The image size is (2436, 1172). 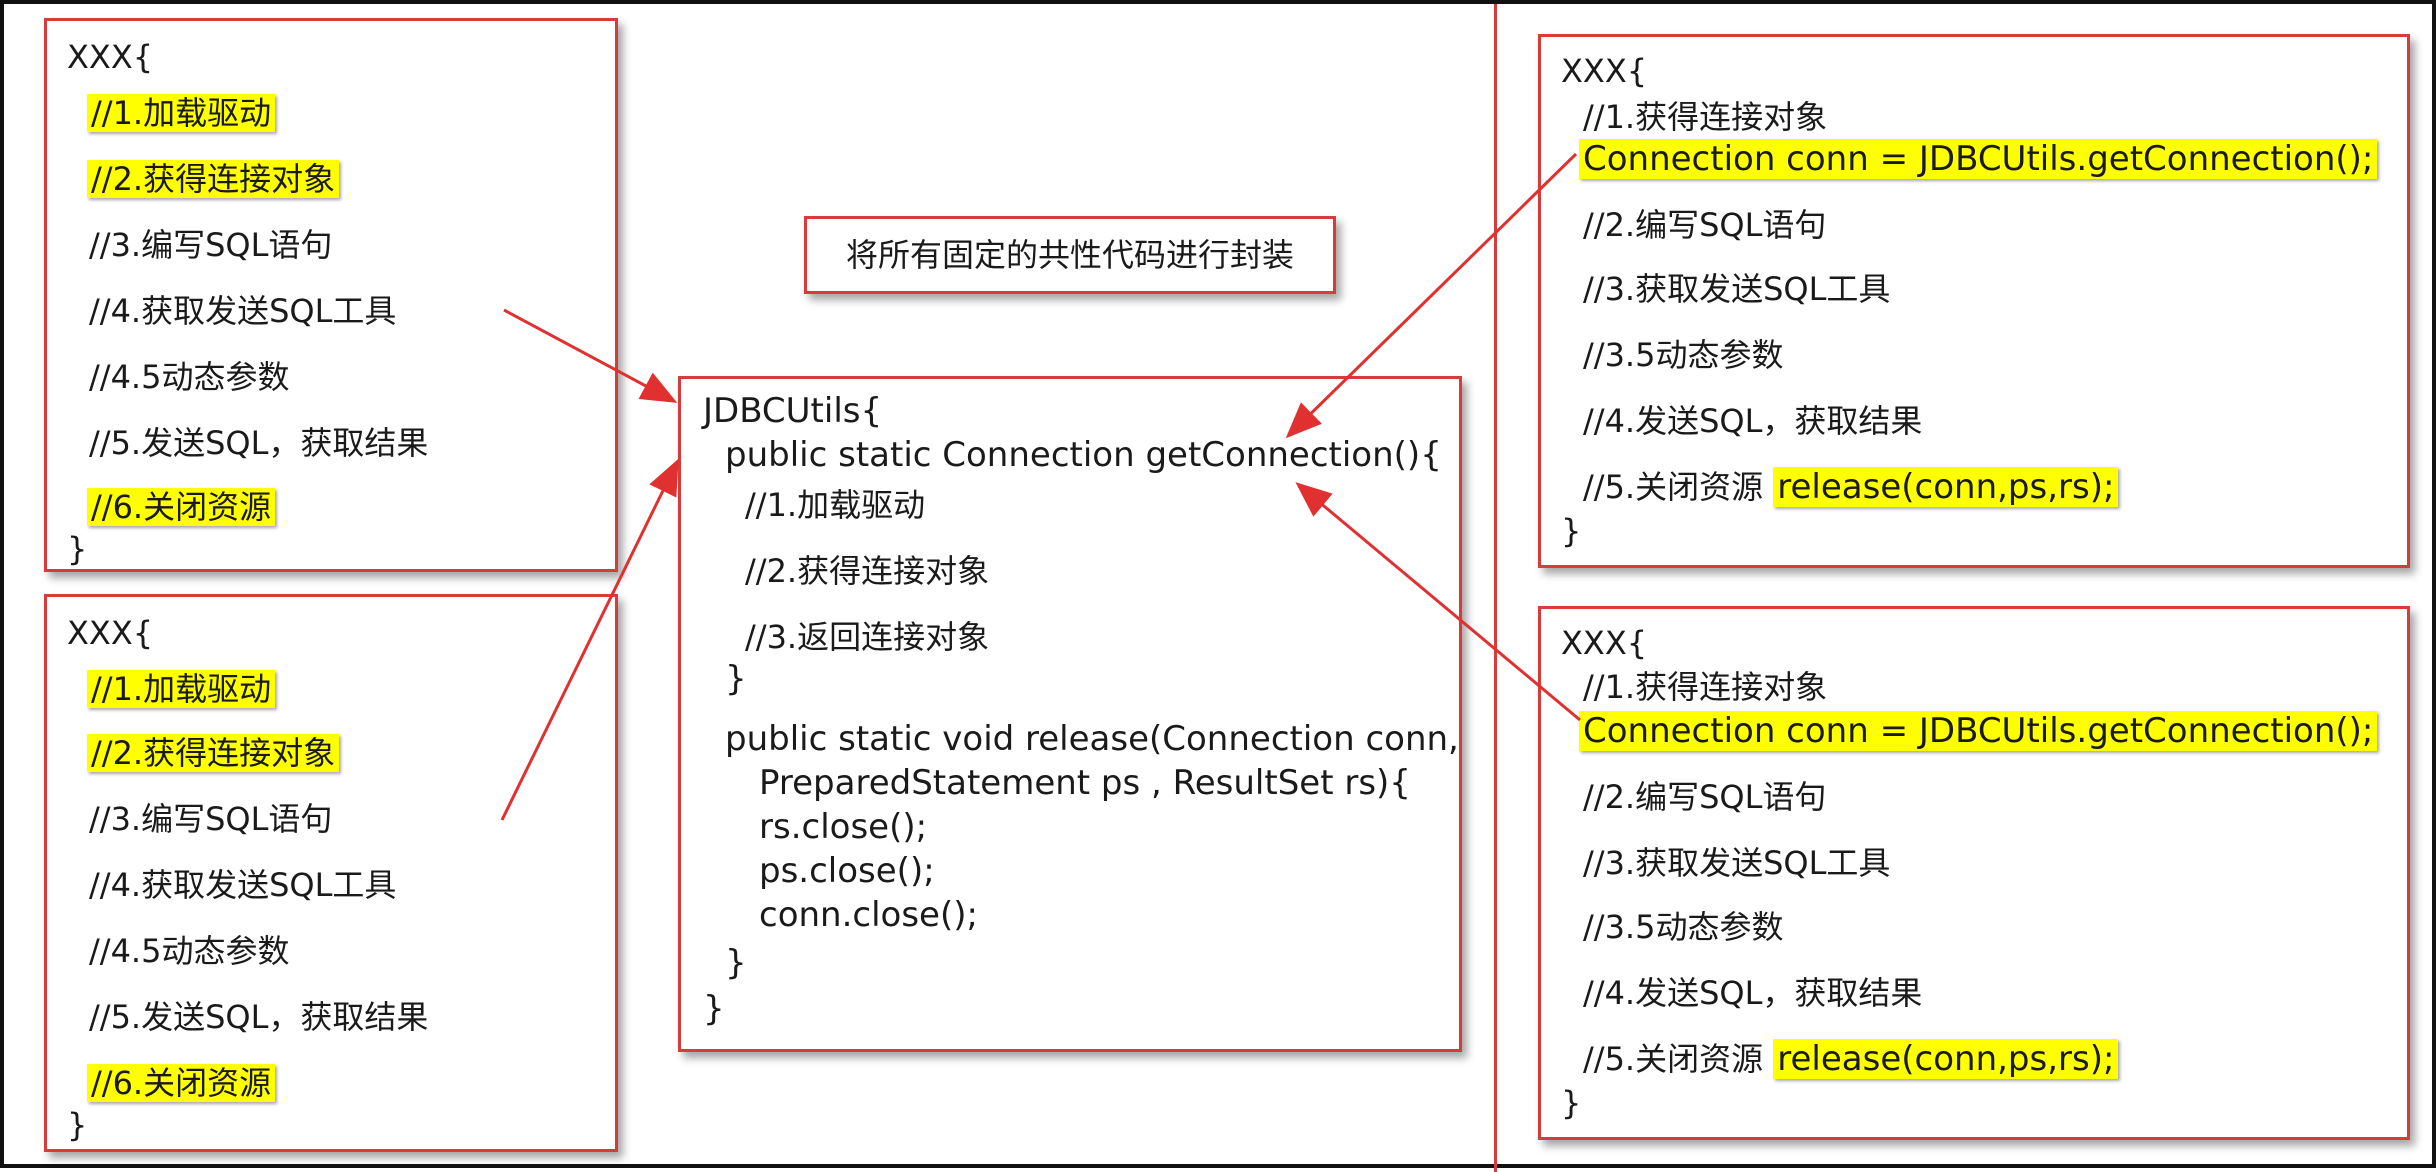 I want to click on arrow-right-bottom-to-utils, so click(x=1438, y=602).